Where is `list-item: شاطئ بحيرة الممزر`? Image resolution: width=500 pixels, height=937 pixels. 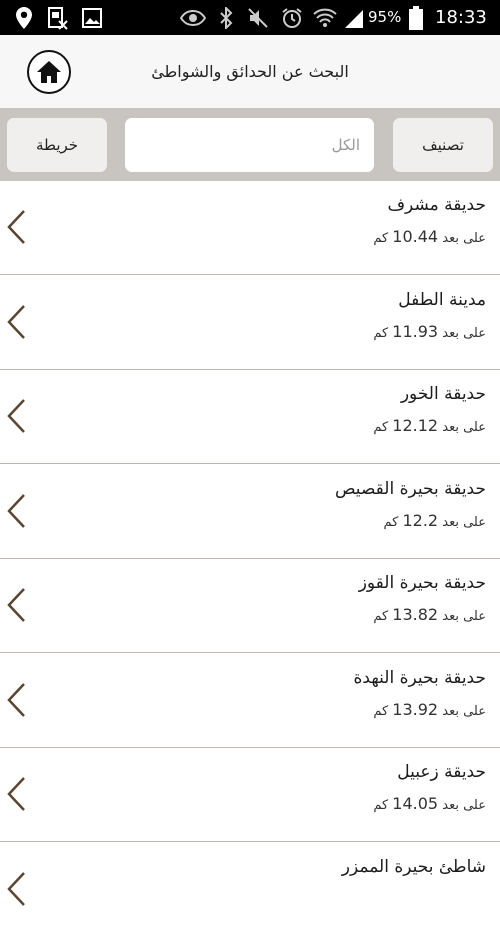 list-item: شاطئ بحيرة الممزر is located at coordinates (250, 889).